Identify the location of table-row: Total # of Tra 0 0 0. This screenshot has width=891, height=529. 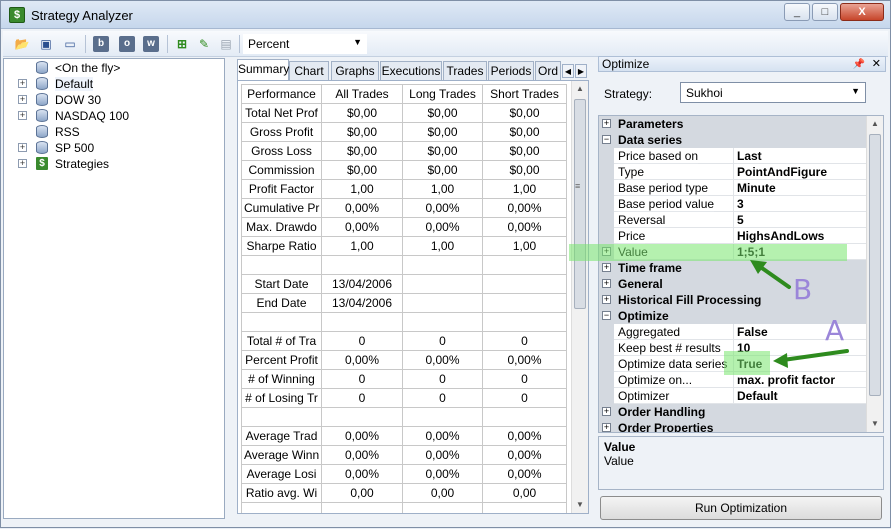
(404, 341).